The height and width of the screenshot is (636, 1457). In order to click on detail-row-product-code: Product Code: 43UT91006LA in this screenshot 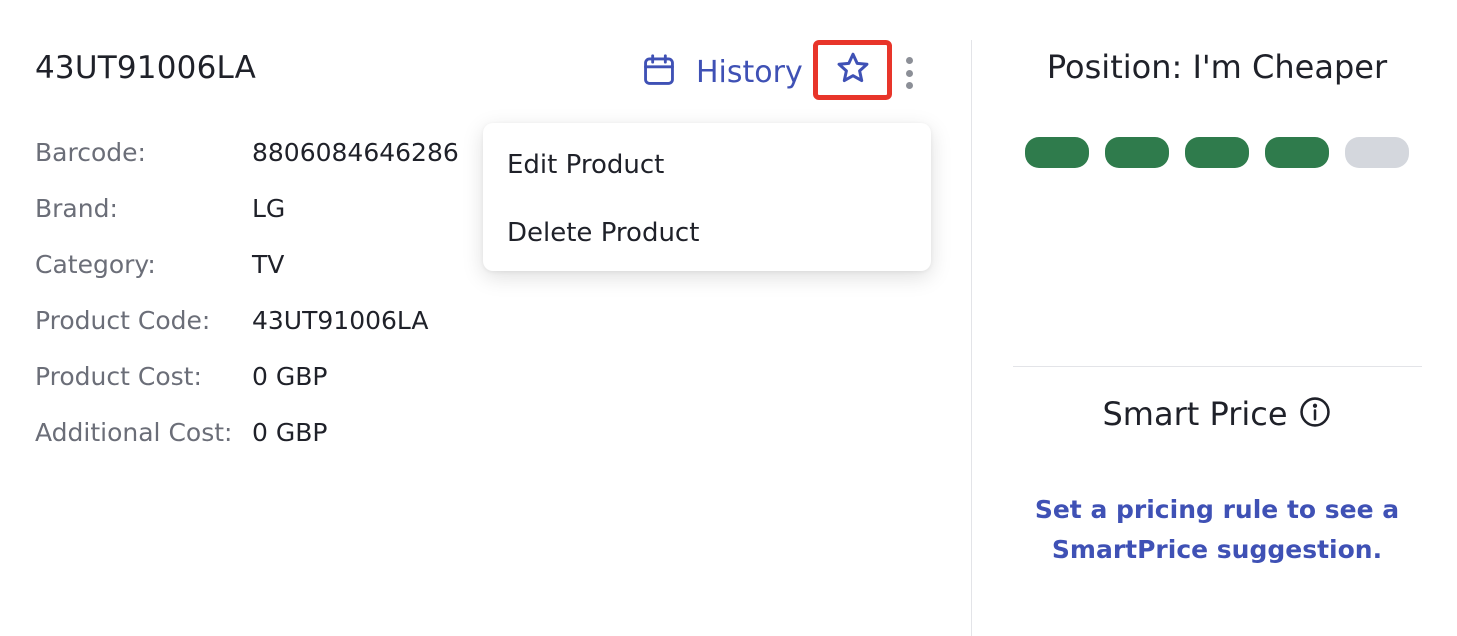, I will do `click(247, 334)`.